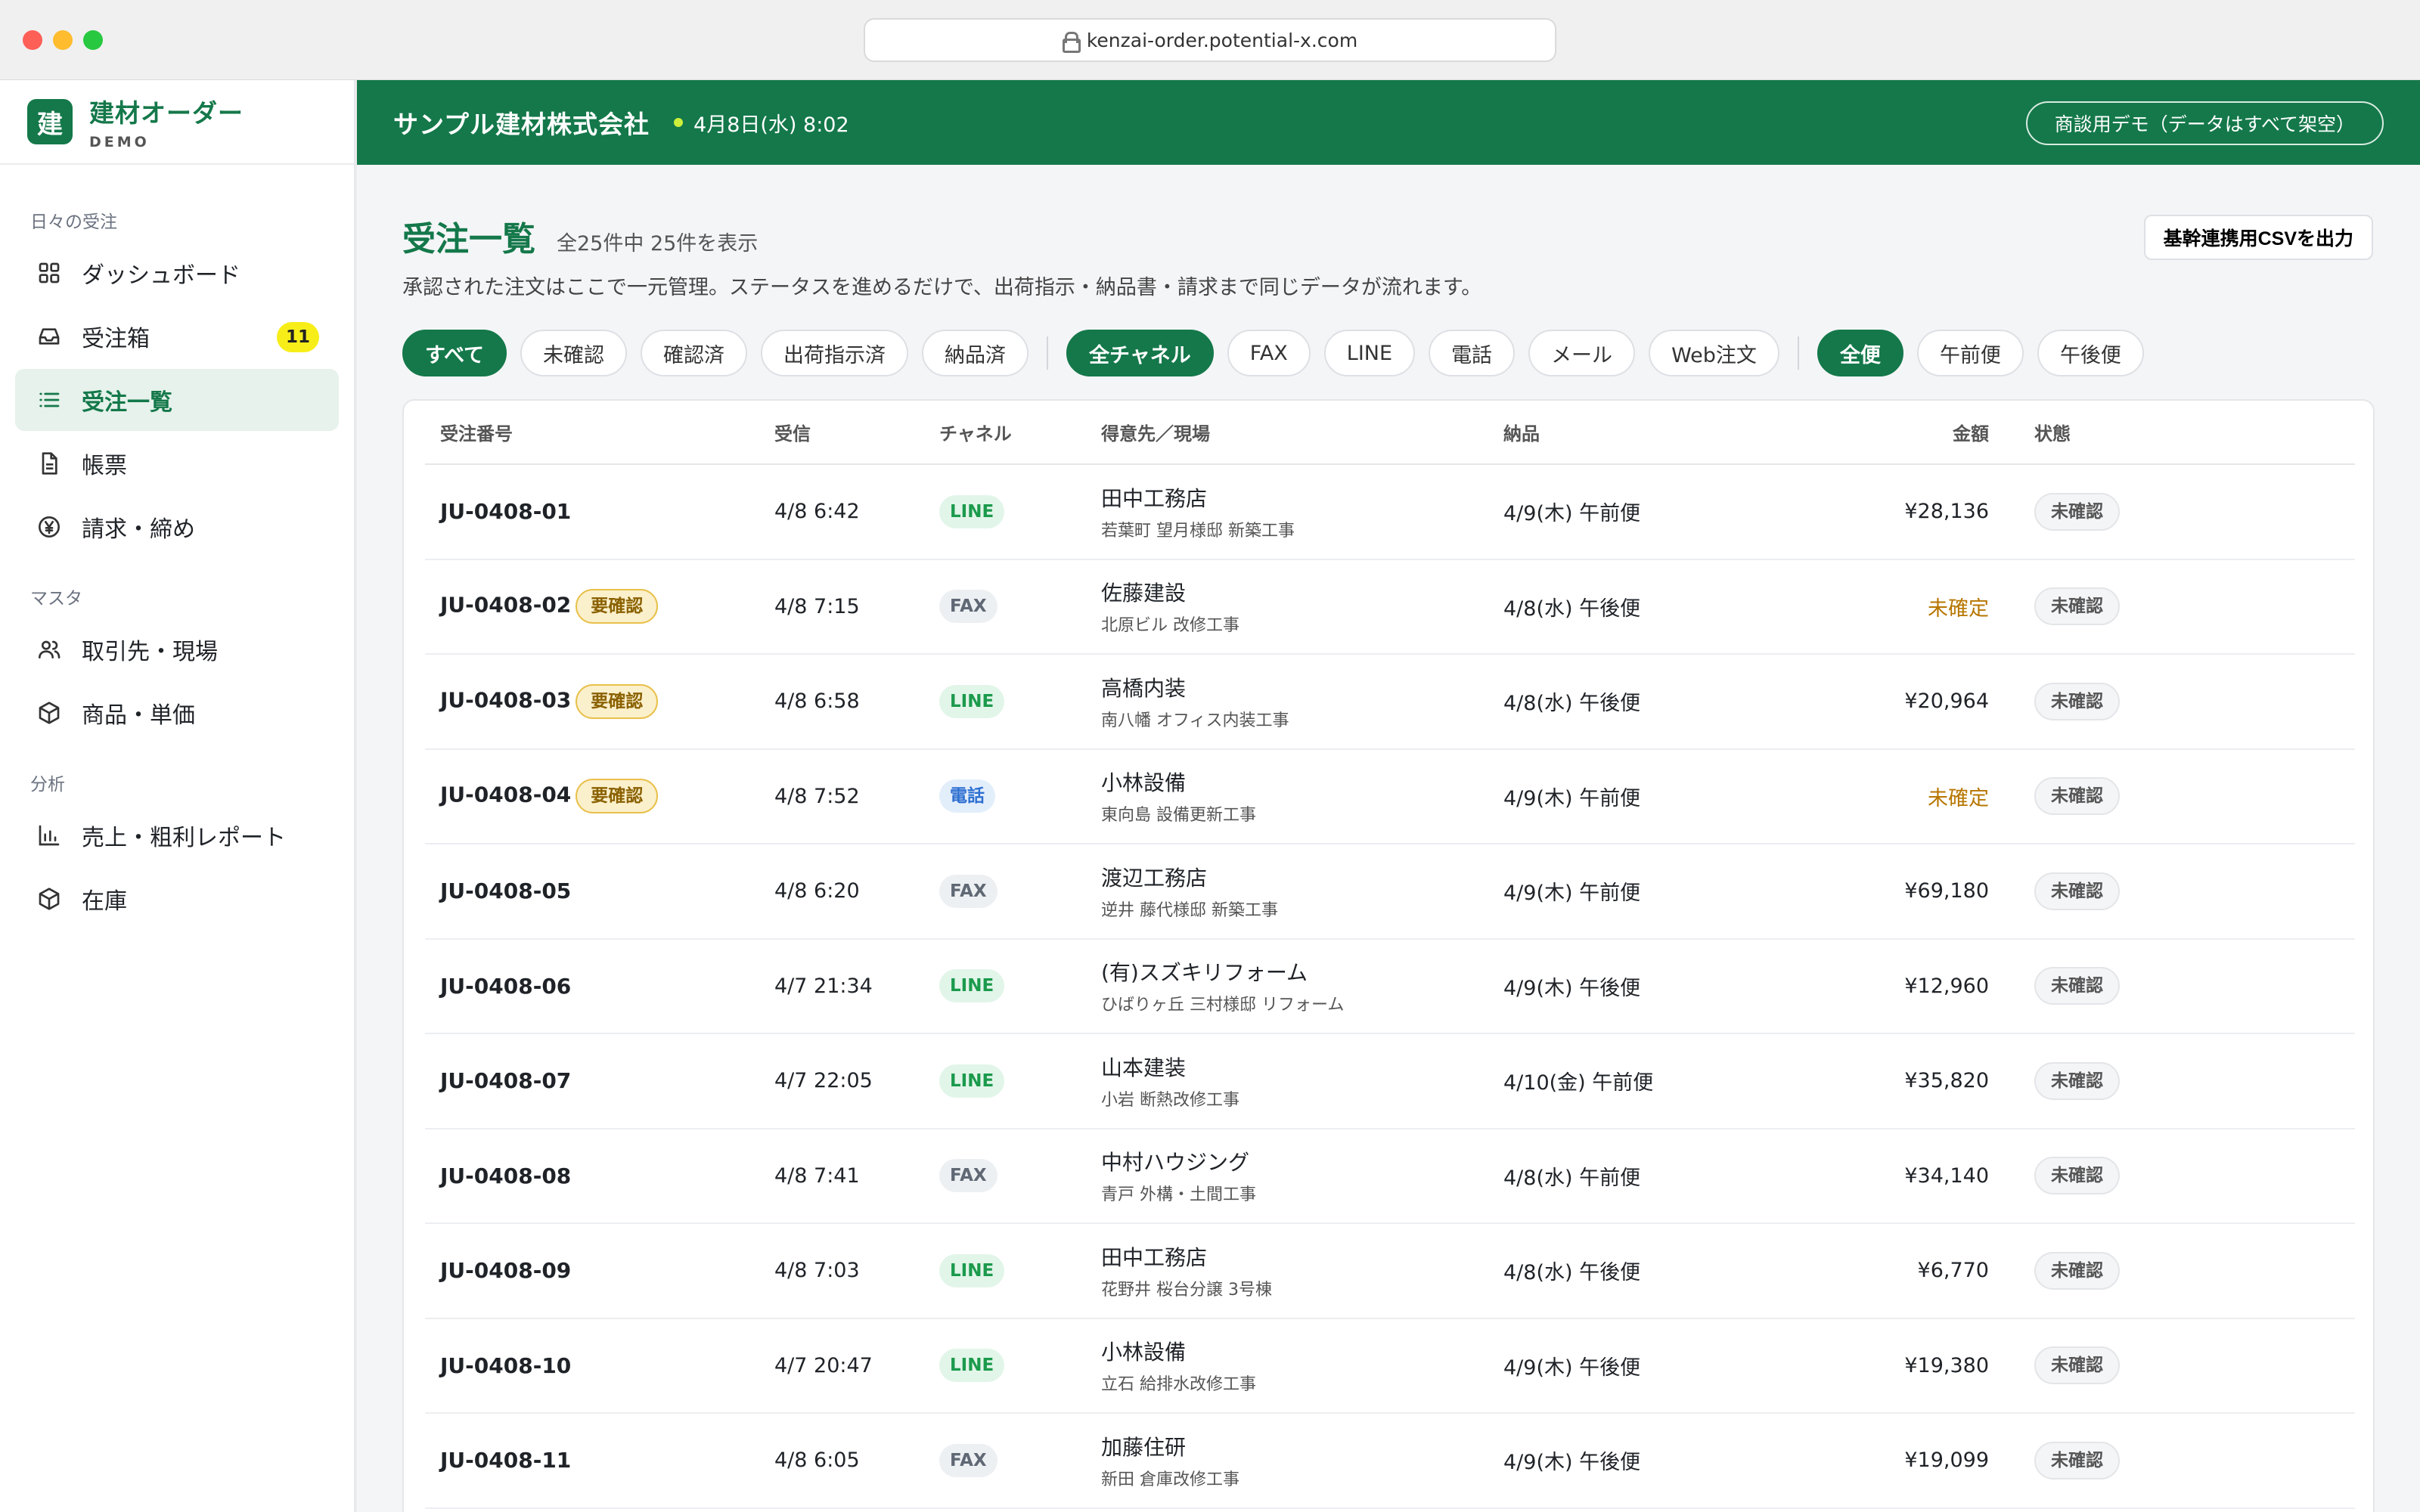 This screenshot has height=1512, width=2420. I want to click on order-id: JU-0408-03, so click(505, 699).